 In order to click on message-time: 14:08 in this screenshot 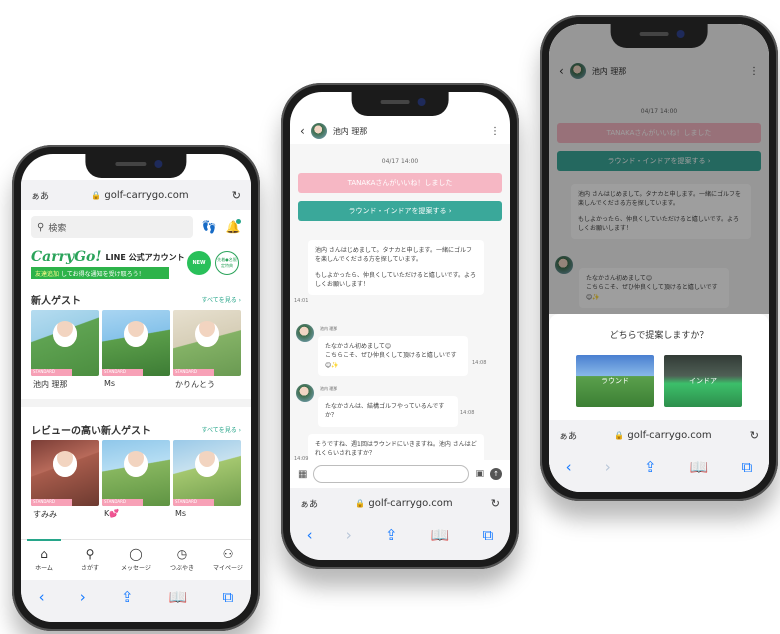, I will do `click(479, 363)`.